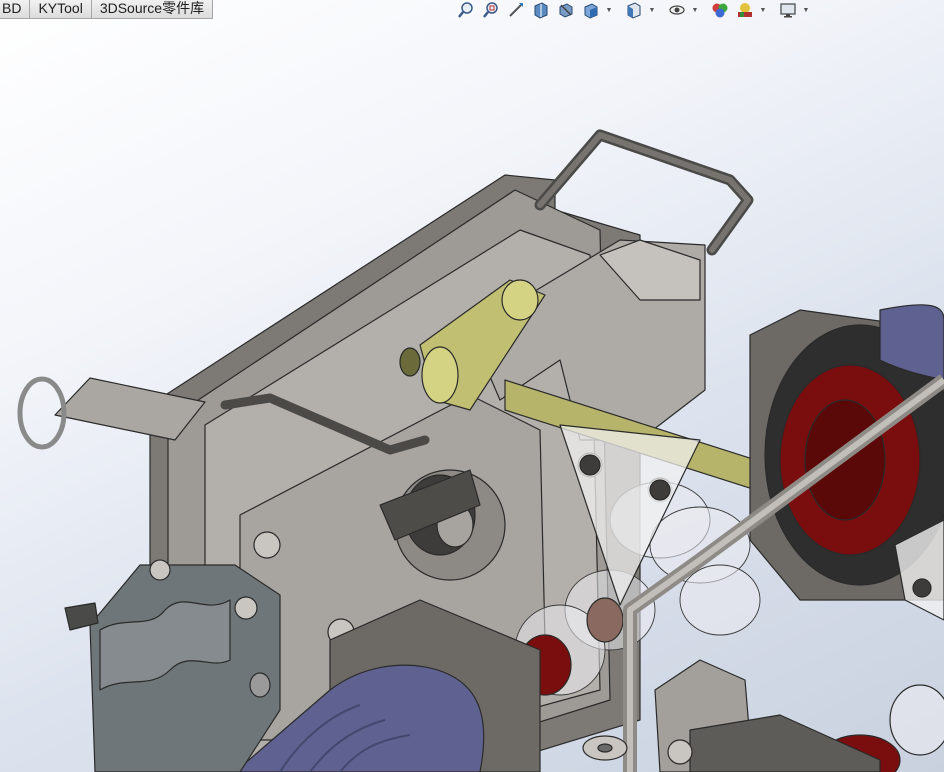  I want to click on section-view-icon, so click(541, 10).